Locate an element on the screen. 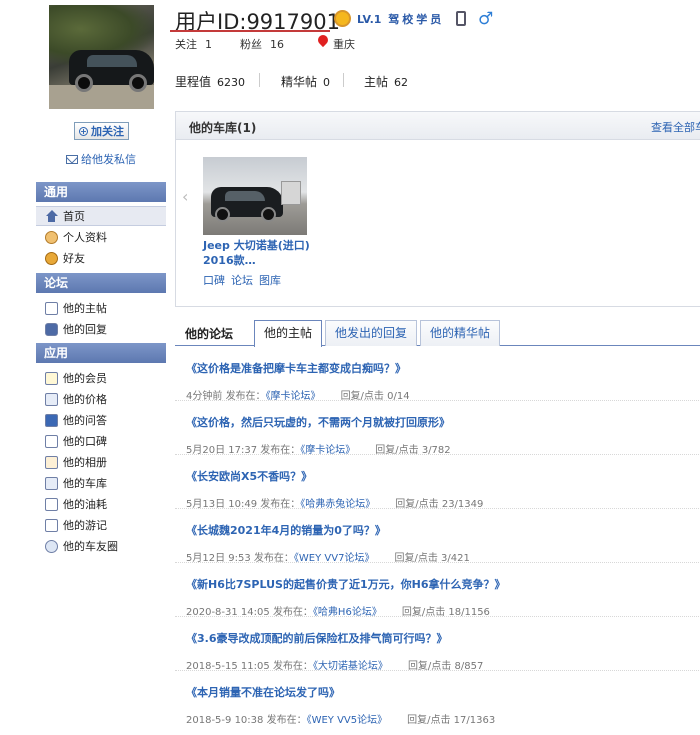  sidebar-item-reviews: 他的口碑 is located at coordinates (101, 441).